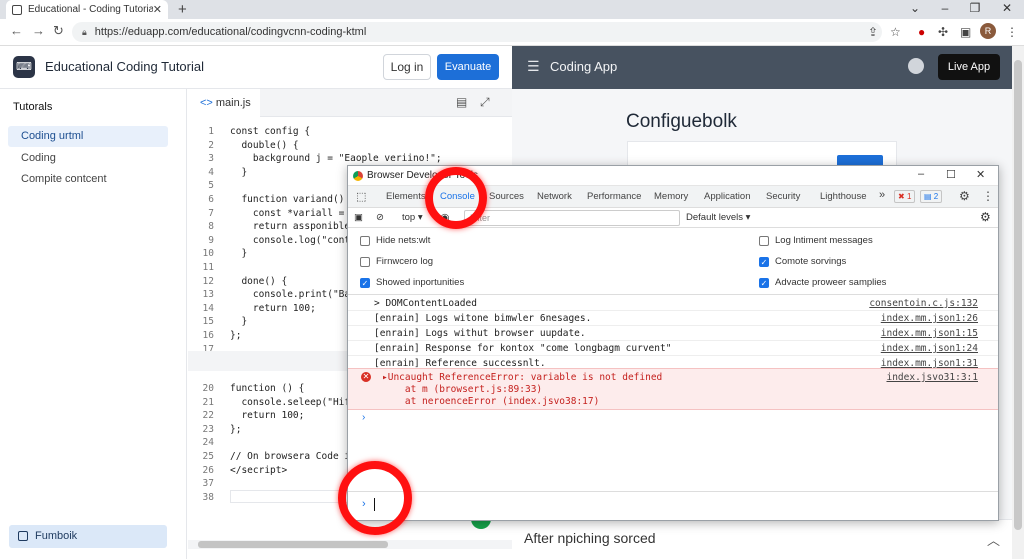 This screenshot has width=1024, height=559. What do you see at coordinates (461, 102) in the screenshot?
I see `save-icon: ▤` at bounding box center [461, 102].